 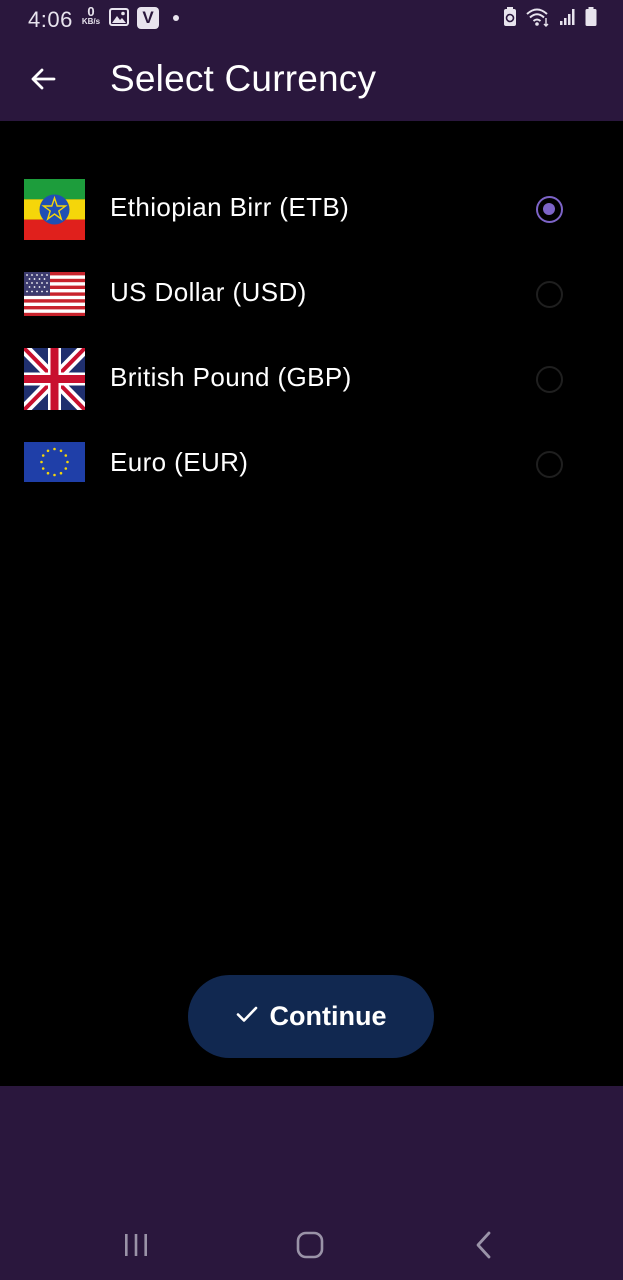 I want to click on network-speed-unit: KB/s, so click(x=91, y=21).